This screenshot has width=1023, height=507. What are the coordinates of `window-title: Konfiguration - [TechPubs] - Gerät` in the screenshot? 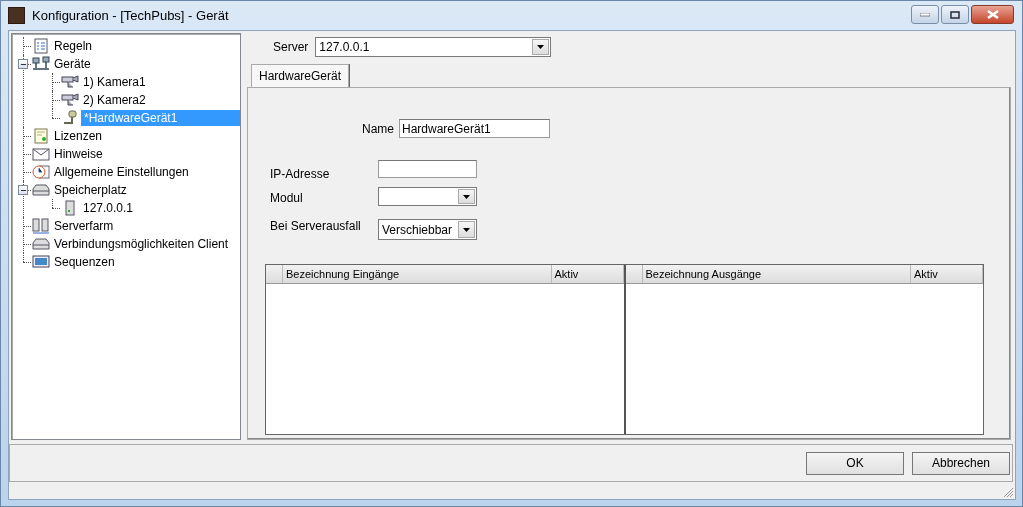 It's located at (130, 15).